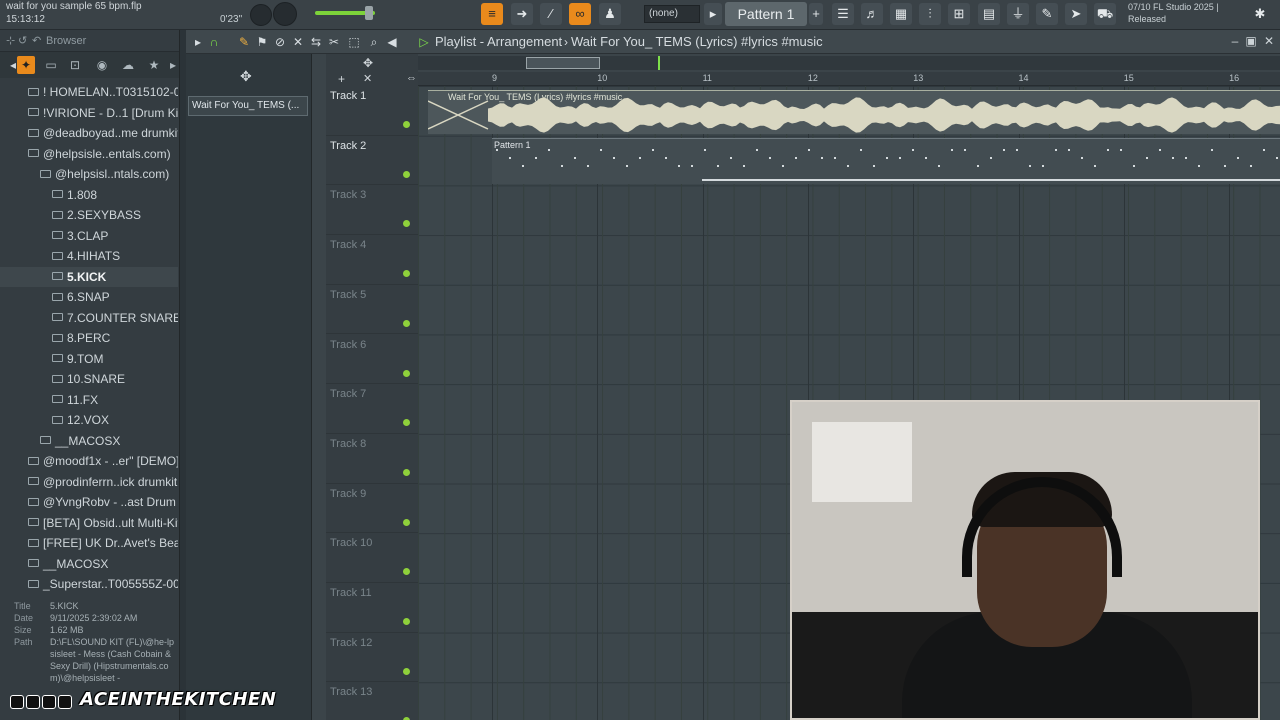 The height and width of the screenshot is (720, 1280). Describe the element at coordinates (244, 42) in the screenshot. I see `pencil-icon: ✎` at that location.